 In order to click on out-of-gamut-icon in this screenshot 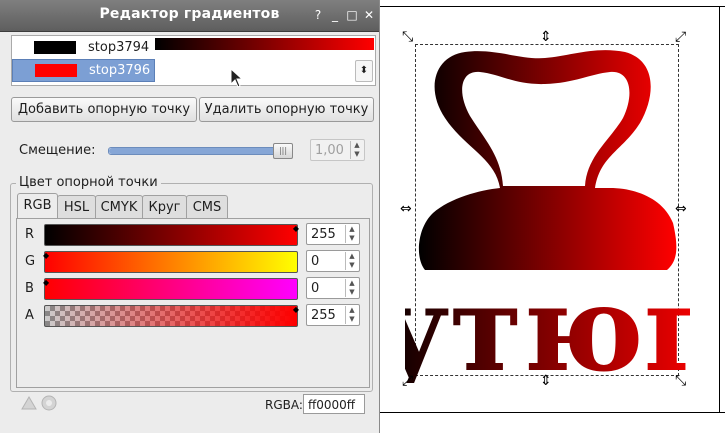, I will do `click(49, 403)`.